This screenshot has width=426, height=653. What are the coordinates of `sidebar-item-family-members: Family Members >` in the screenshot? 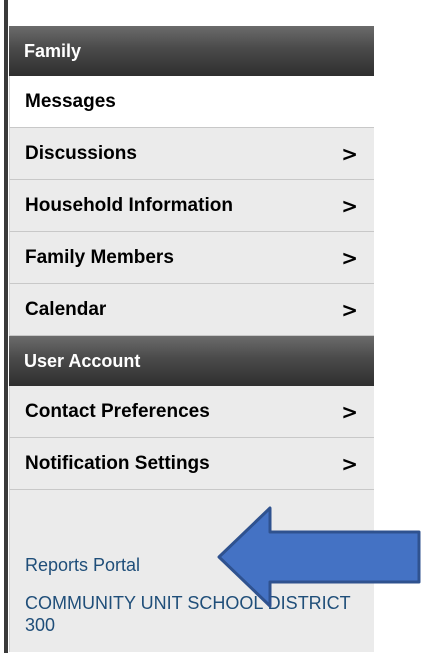 It's located at (191, 258).